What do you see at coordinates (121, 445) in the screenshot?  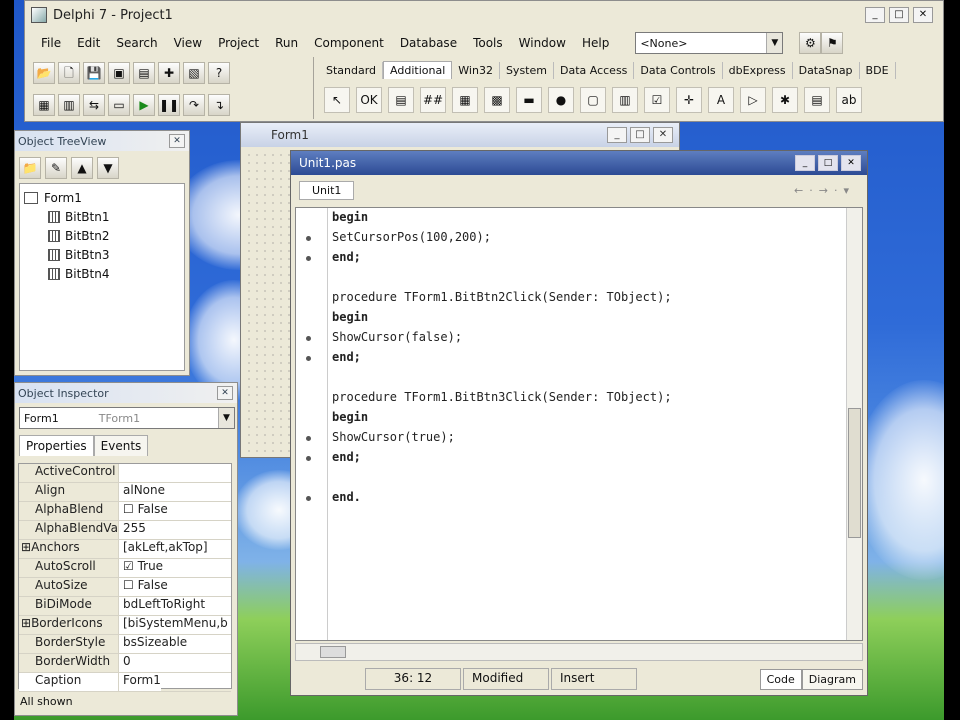 I see `tab-events: Events` at bounding box center [121, 445].